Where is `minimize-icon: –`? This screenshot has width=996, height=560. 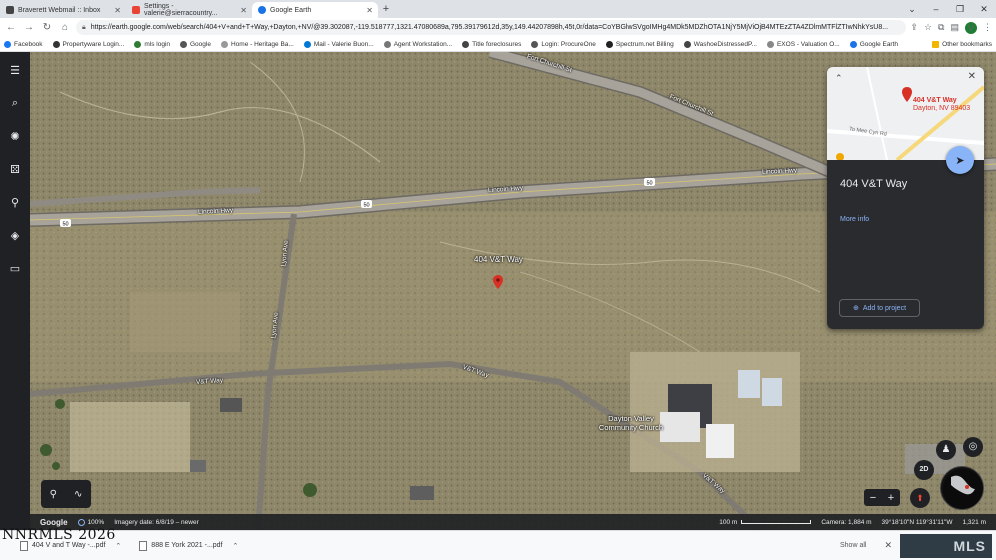 minimize-icon: – is located at coordinates (936, 9).